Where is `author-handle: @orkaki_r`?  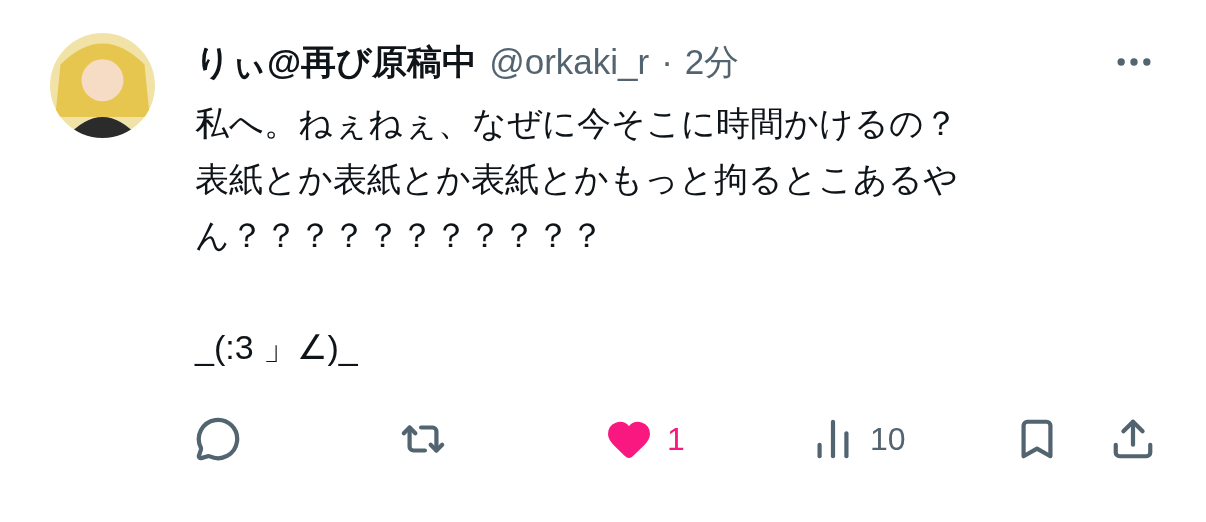 author-handle: @orkaki_r is located at coordinates (569, 62).